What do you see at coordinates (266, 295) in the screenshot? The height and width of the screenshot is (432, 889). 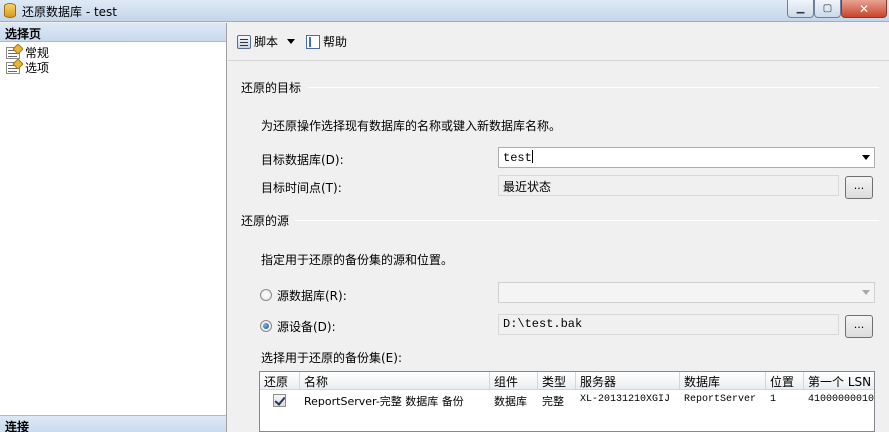 I see `from-database-radio` at bounding box center [266, 295].